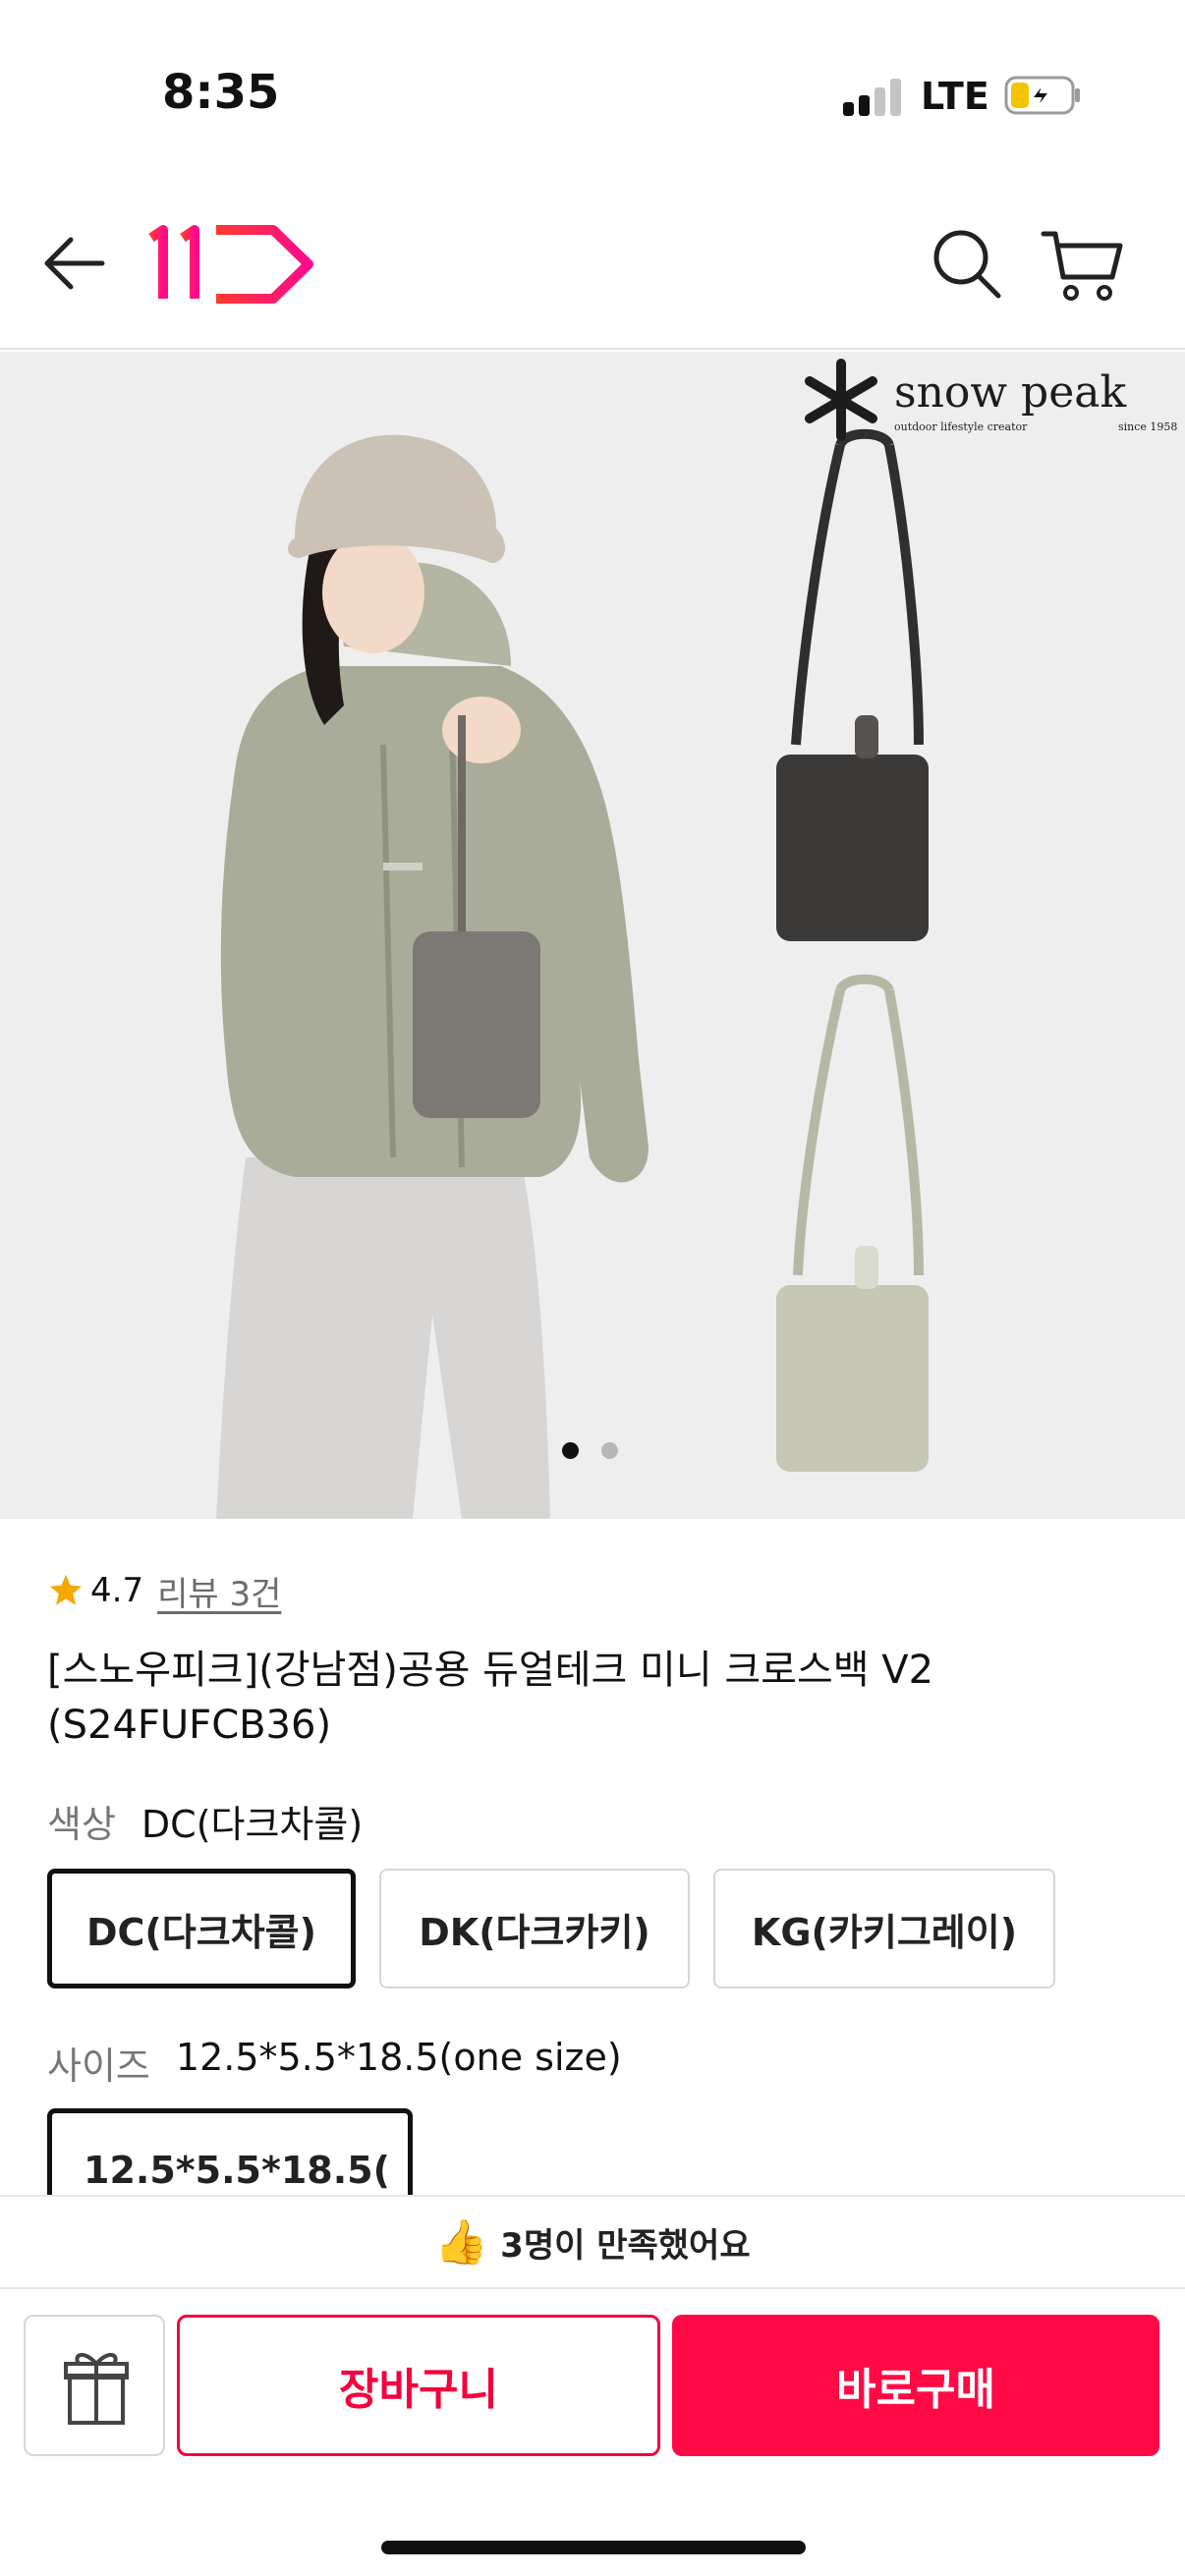 The width and height of the screenshot is (1185, 2576). Describe the element at coordinates (1082, 263) in the screenshot. I see `cart-icon` at that location.